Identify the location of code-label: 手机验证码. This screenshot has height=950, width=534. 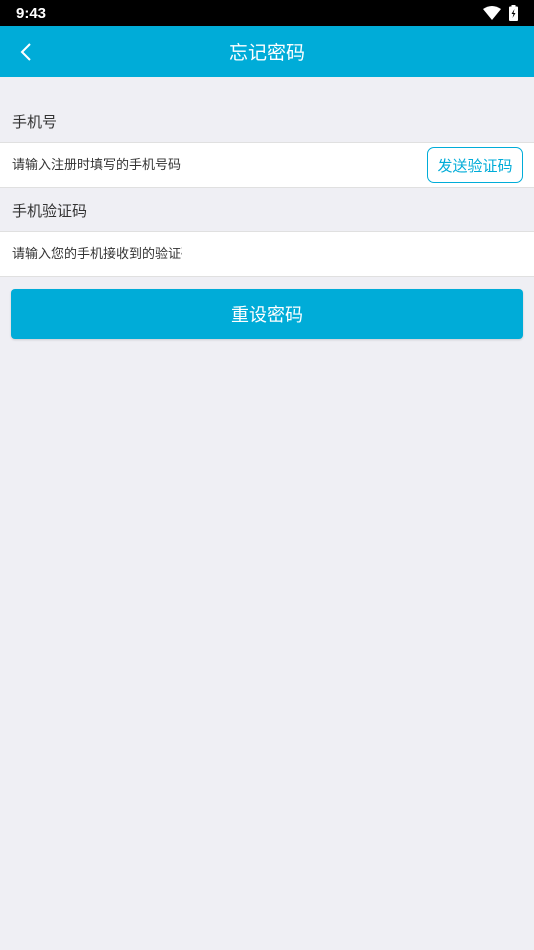
(50, 210).